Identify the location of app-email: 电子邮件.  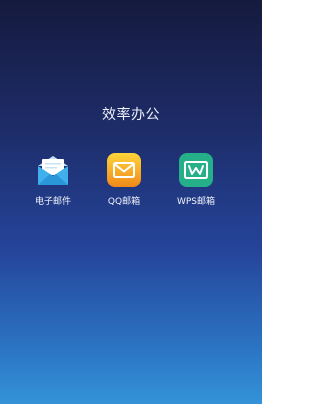
(53, 179).